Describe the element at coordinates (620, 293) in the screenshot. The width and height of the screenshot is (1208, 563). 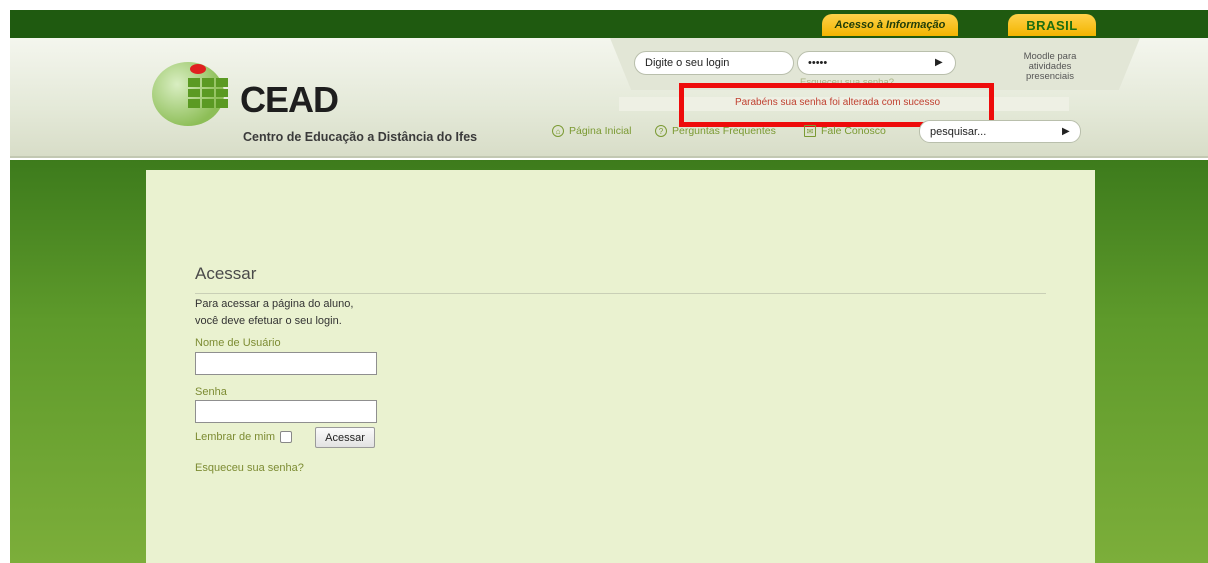
I see `title-divider` at that location.